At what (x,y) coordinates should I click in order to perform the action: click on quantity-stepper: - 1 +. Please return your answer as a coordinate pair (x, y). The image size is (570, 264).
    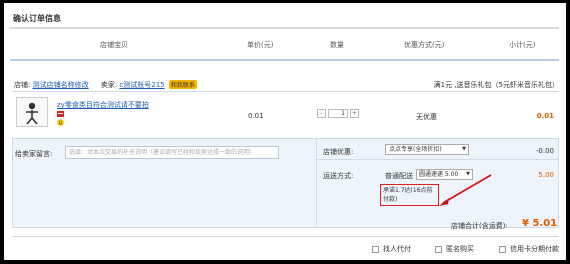
    Looking at the image, I should click on (338, 113).